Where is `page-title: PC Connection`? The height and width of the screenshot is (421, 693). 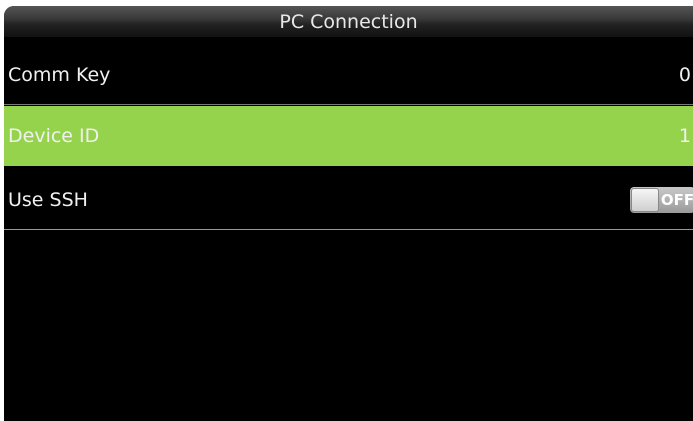 page-title: PC Connection is located at coordinates (348, 21).